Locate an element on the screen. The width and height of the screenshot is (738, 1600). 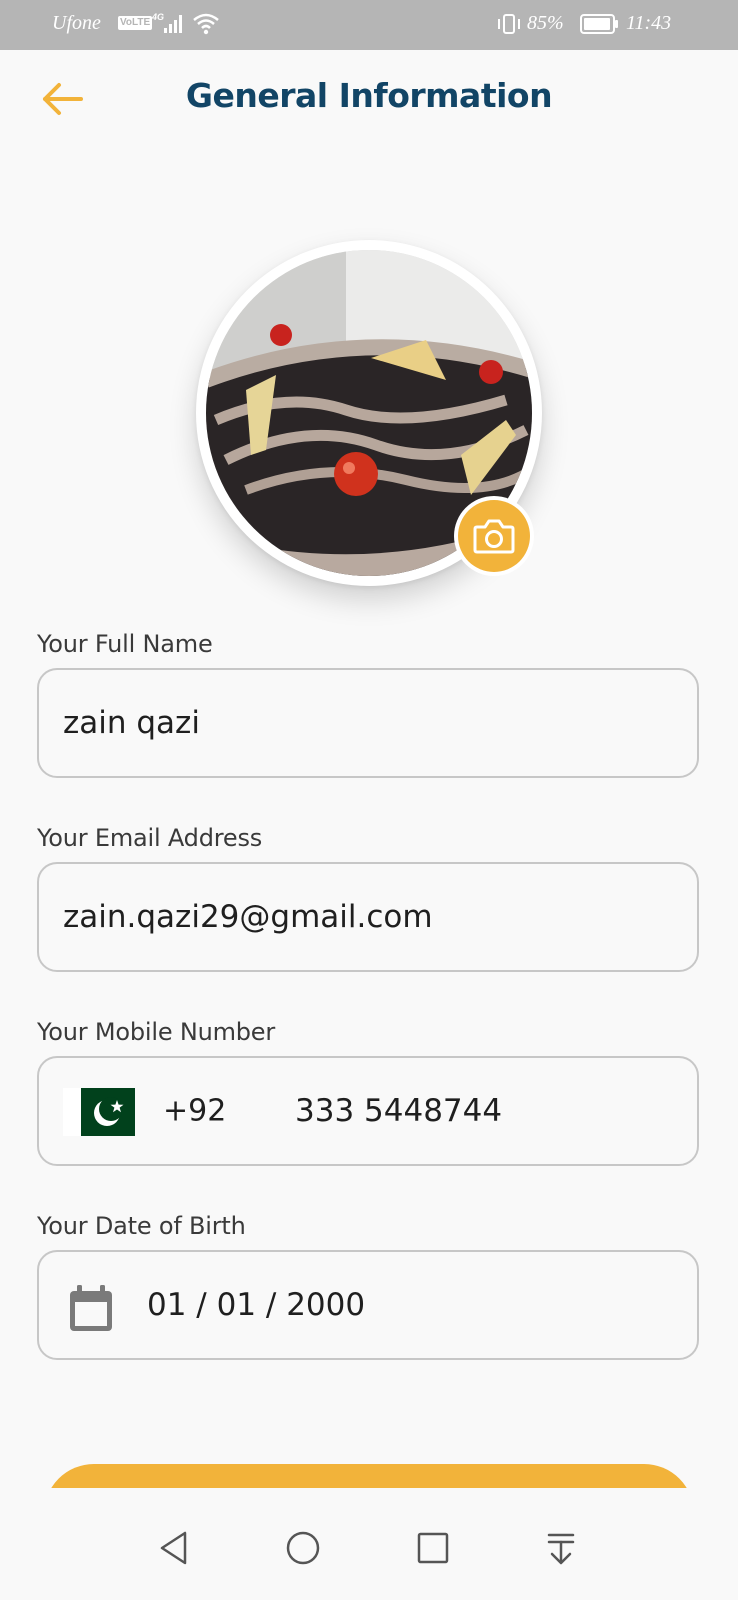
mobile-field: +92 333 5448744 is located at coordinates (368, 1111).